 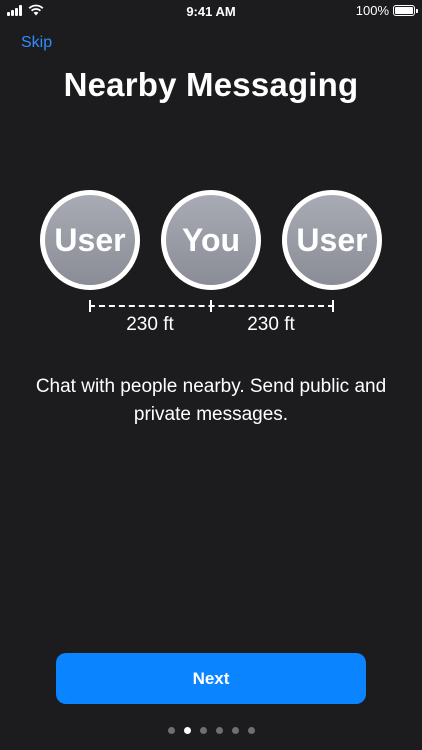 I want to click on battery-fill, so click(x=404, y=10).